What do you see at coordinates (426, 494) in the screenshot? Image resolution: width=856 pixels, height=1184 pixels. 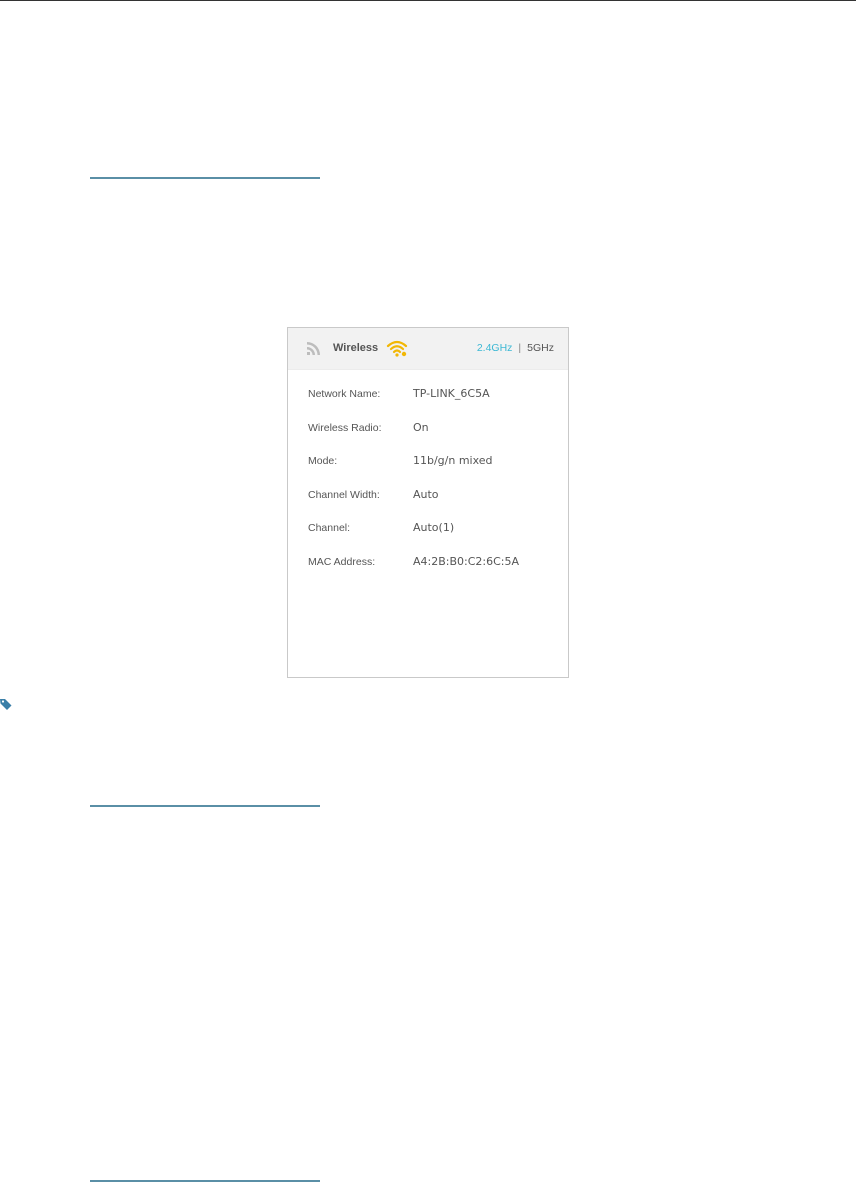 I see `info-value: Auto` at bounding box center [426, 494].